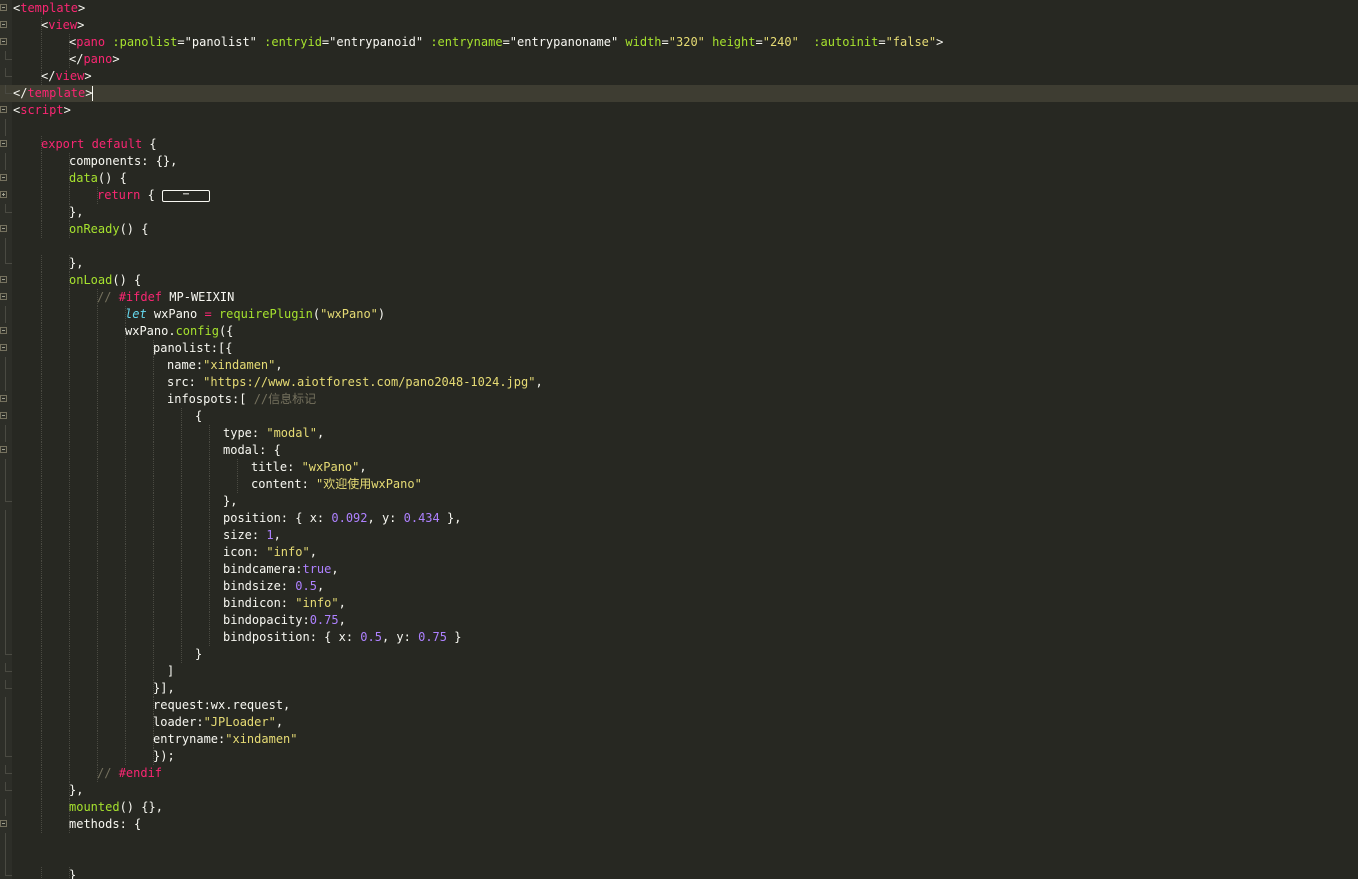 This screenshot has width=1358, height=879. Describe the element at coordinates (3, 194) in the screenshot. I see `fold-expand-icon` at that location.